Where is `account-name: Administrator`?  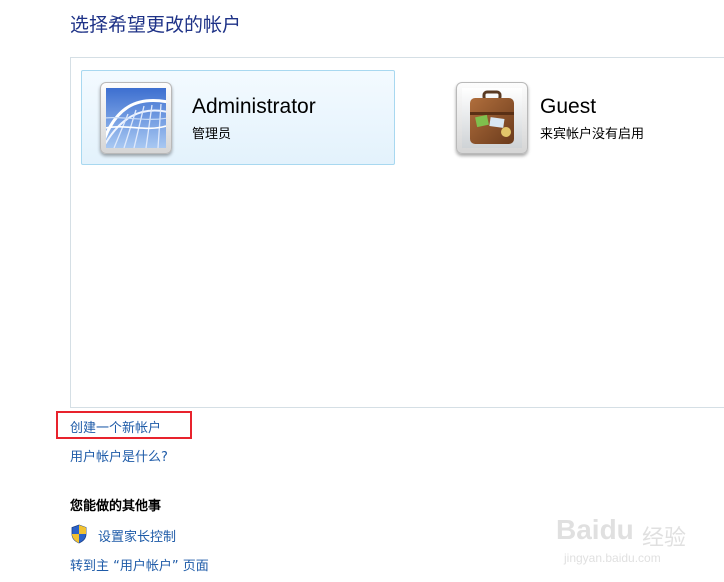
account-name: Administrator is located at coordinates (254, 106).